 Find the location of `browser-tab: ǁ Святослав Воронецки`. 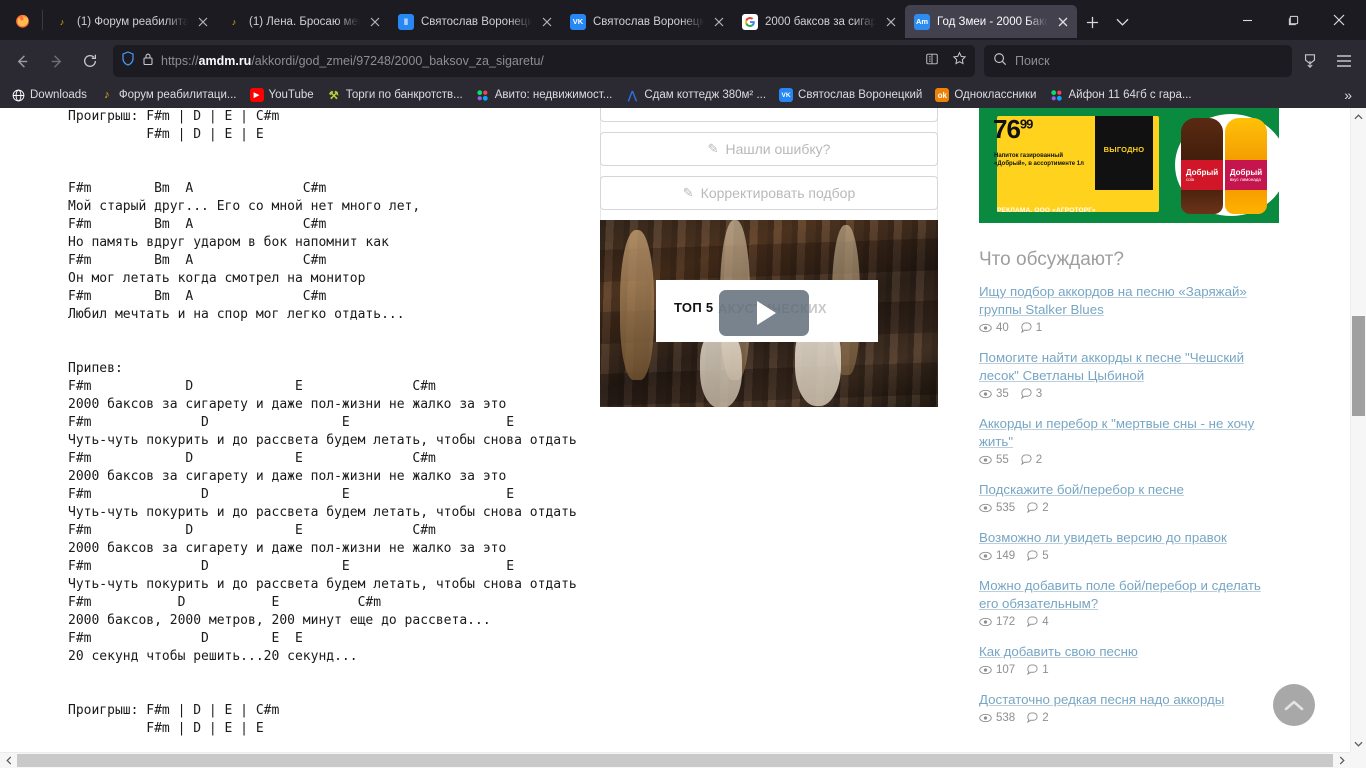

browser-tab: ǁ Святослав Воронецки is located at coordinates (475, 21).